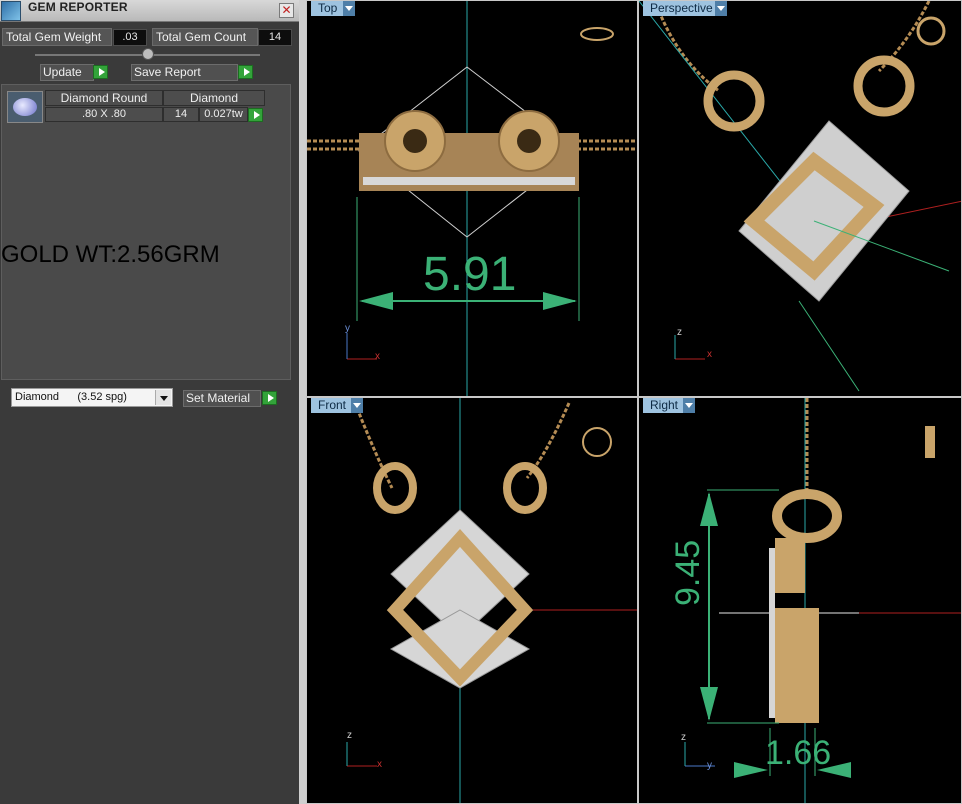 This screenshot has height=804, width=962. I want to click on total-gem-weight-label: Total Gem Weight, so click(57, 37).